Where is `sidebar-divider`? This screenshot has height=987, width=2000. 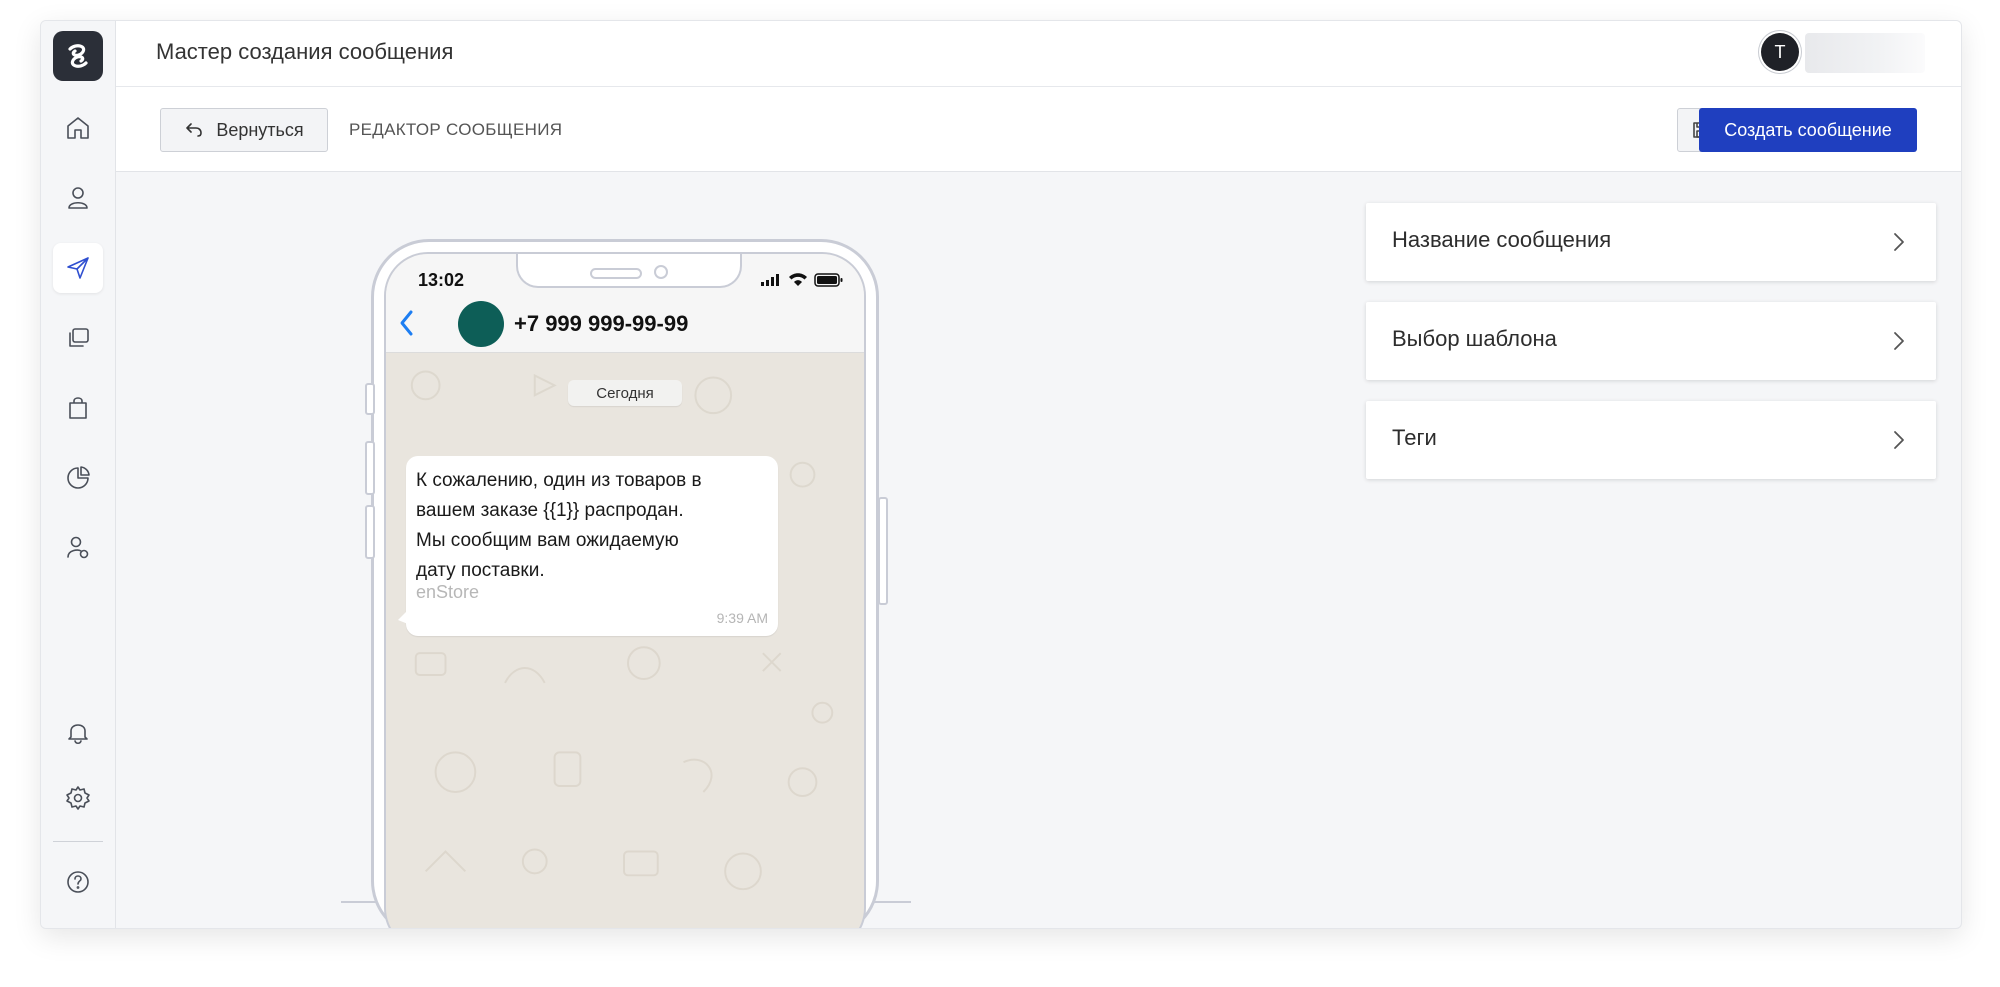 sidebar-divider is located at coordinates (78, 841).